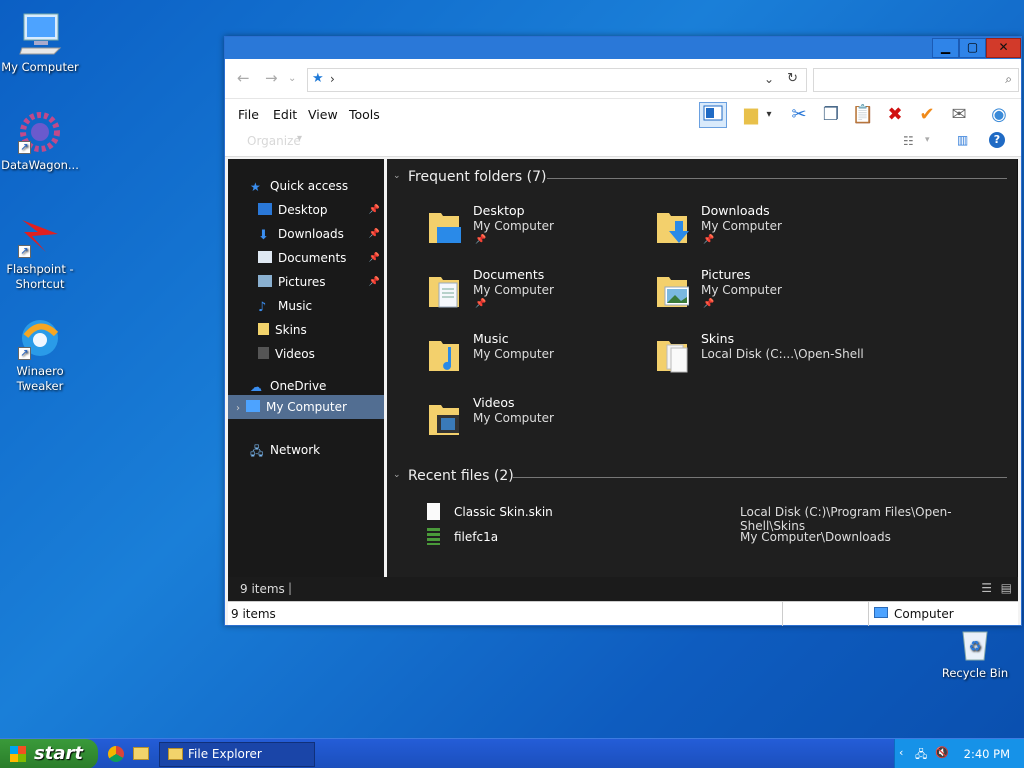 This screenshot has width=1024, height=768. Describe the element at coordinates (765, 295) in the screenshot. I see `folder-tile-pictures: Pictures My Computer 📌` at that location.